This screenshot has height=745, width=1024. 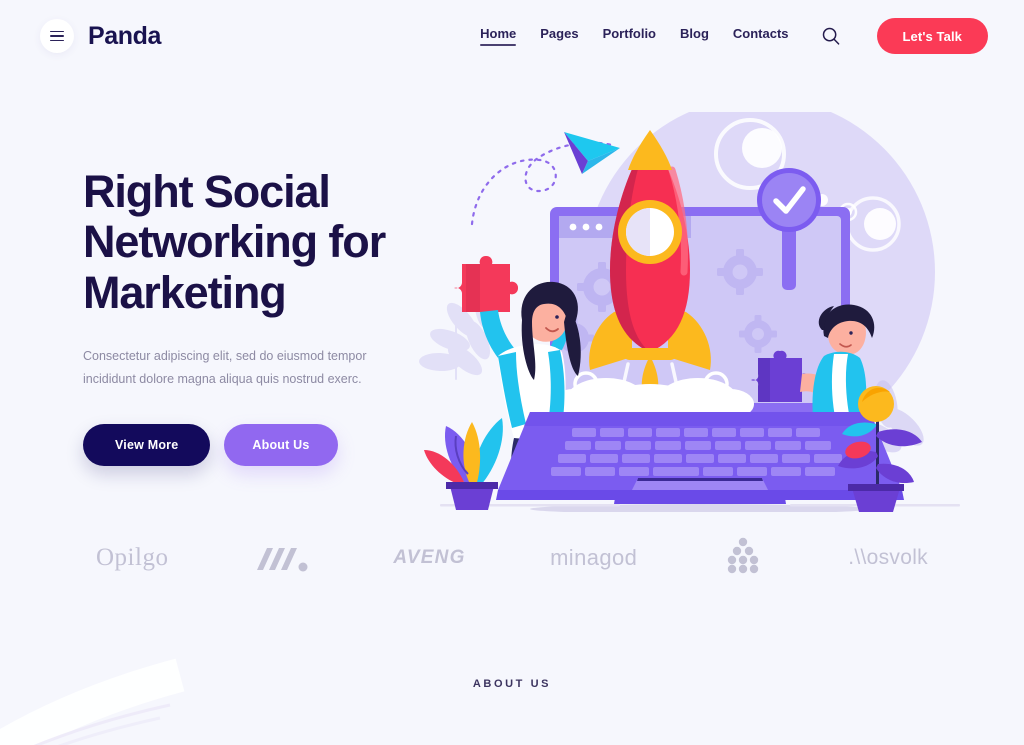 I want to click on lets-talk-button: Let's Talk, so click(x=932, y=36).